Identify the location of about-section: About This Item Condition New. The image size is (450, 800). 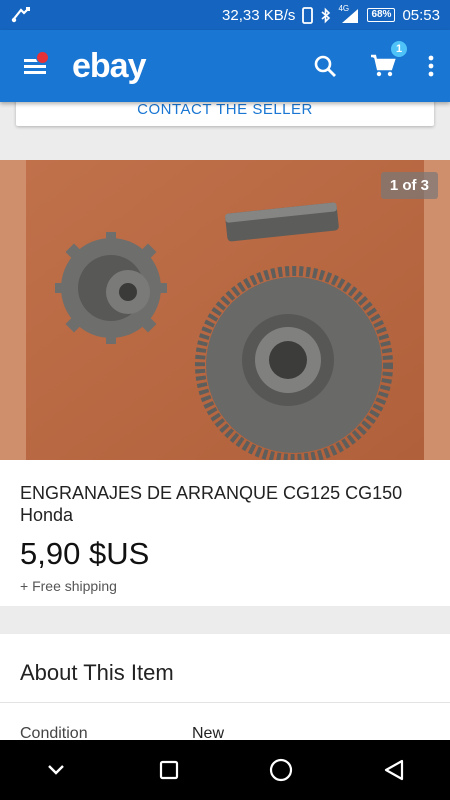
(225, 687).